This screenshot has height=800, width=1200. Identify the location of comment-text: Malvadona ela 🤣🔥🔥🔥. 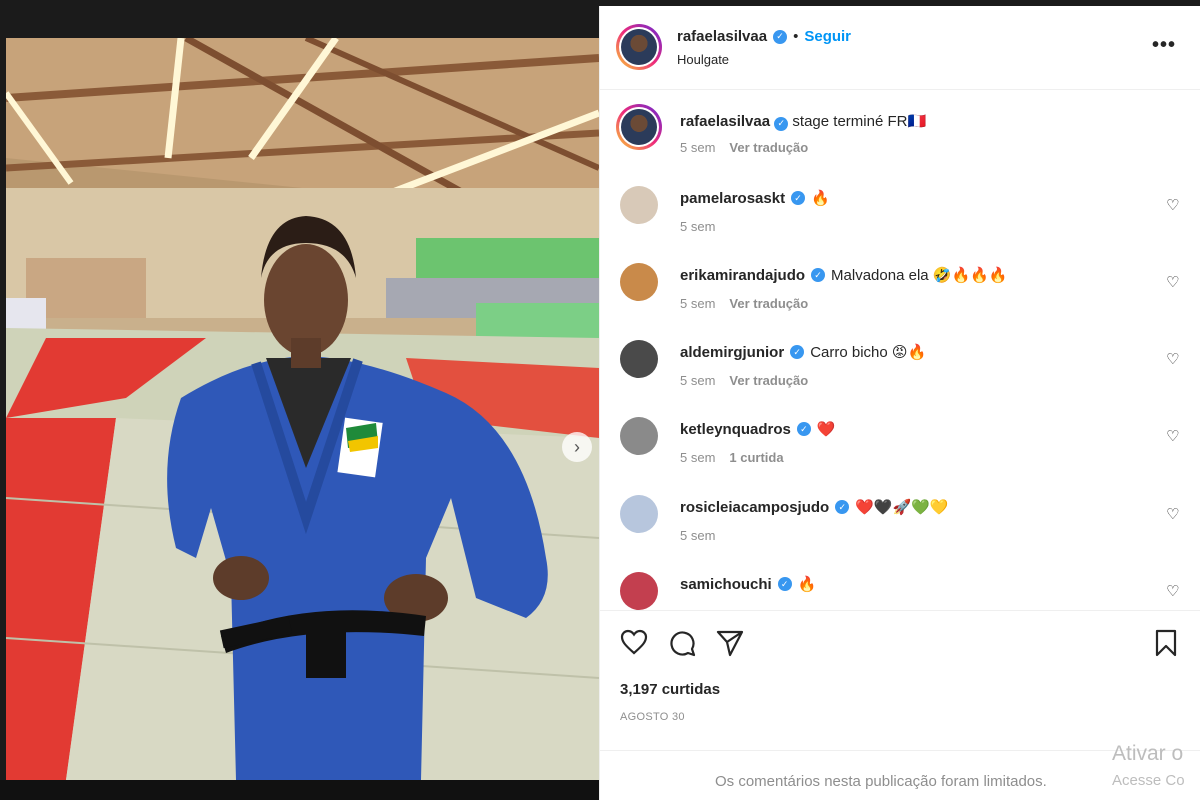
(919, 275).